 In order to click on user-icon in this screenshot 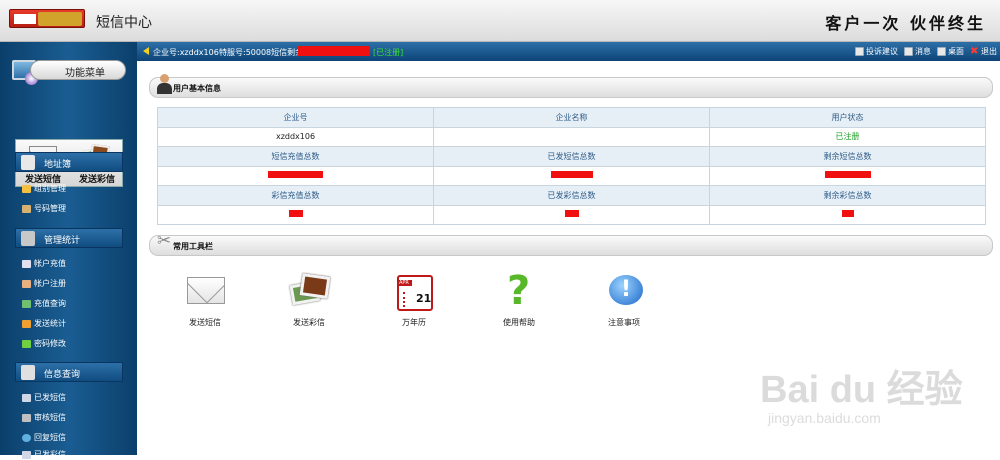, I will do `click(164, 84)`.